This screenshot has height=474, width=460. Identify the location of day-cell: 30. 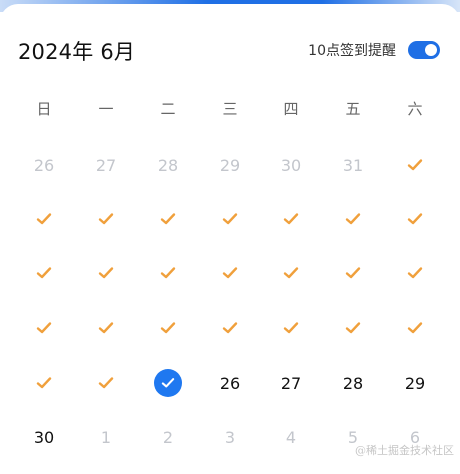
(44, 437).